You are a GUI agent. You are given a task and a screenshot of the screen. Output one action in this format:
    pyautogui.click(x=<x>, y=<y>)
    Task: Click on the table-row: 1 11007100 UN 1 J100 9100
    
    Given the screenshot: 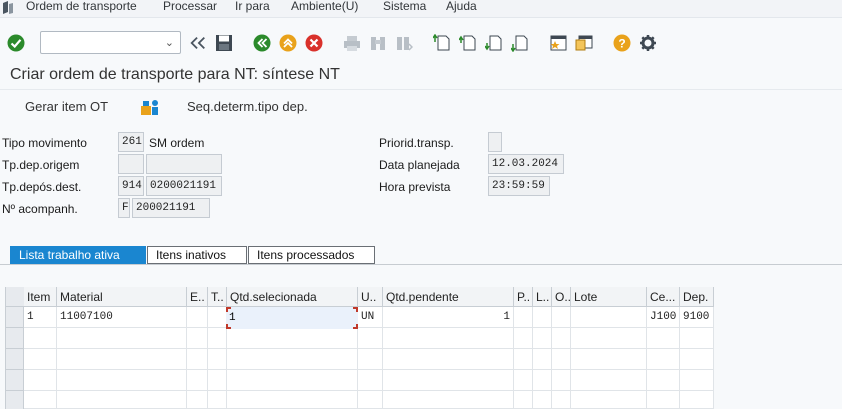 What is the action you would take?
    pyautogui.click(x=369, y=317)
    